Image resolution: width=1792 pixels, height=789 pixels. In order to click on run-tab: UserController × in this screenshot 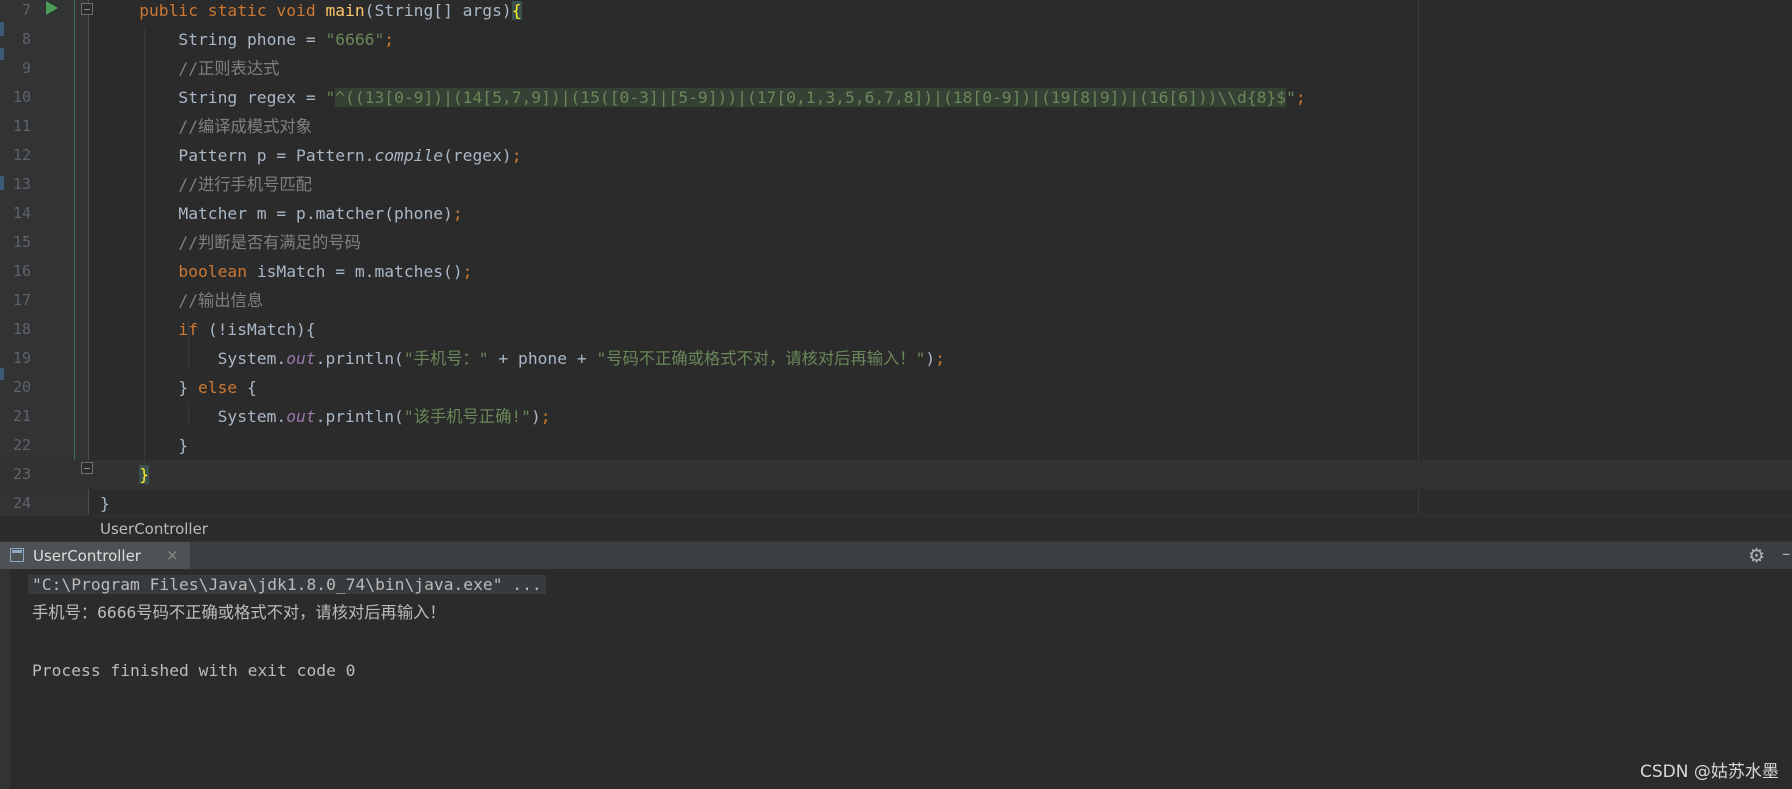, I will do `click(95, 556)`.